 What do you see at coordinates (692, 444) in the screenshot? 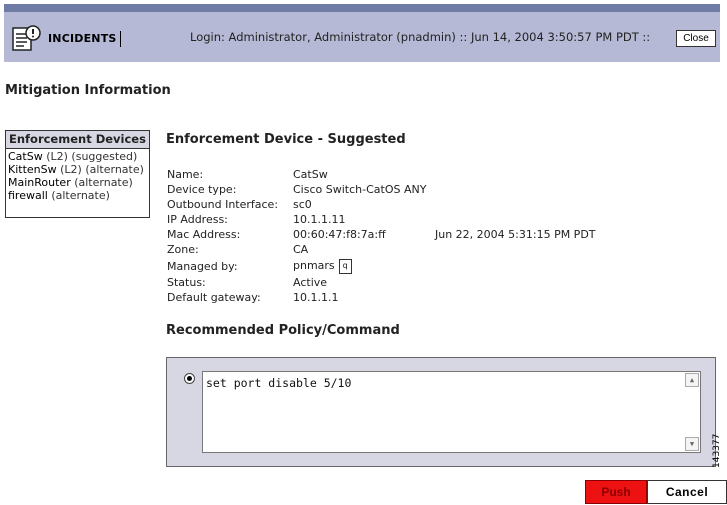
I see `scroll-down-arrow-icon: ▼` at bounding box center [692, 444].